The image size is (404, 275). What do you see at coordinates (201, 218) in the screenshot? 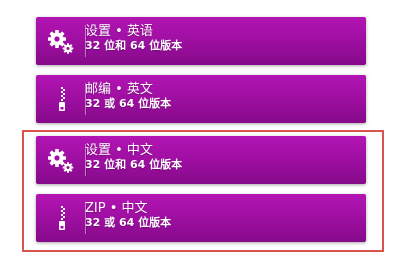
I see `zip-chinese-download-button: ZIP • 中文 32 或 64 位版本` at bounding box center [201, 218].